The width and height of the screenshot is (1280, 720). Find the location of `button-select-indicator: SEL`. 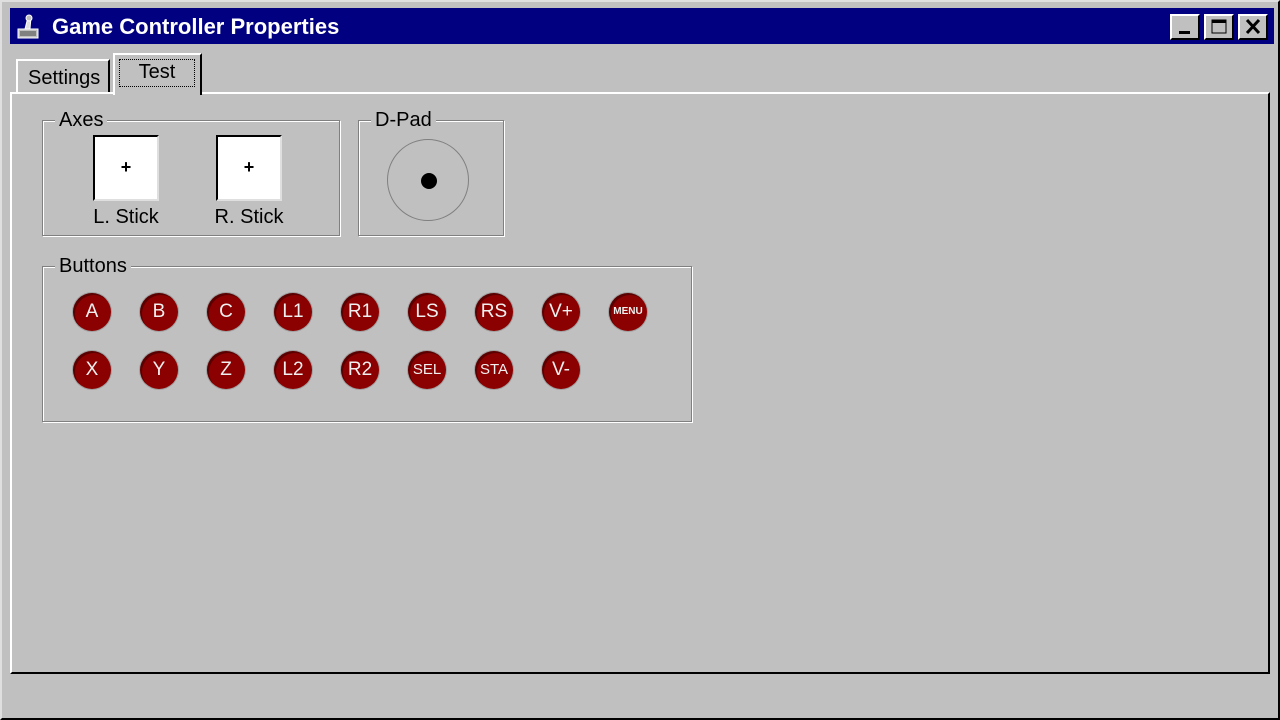

button-select-indicator: SEL is located at coordinates (427, 370).